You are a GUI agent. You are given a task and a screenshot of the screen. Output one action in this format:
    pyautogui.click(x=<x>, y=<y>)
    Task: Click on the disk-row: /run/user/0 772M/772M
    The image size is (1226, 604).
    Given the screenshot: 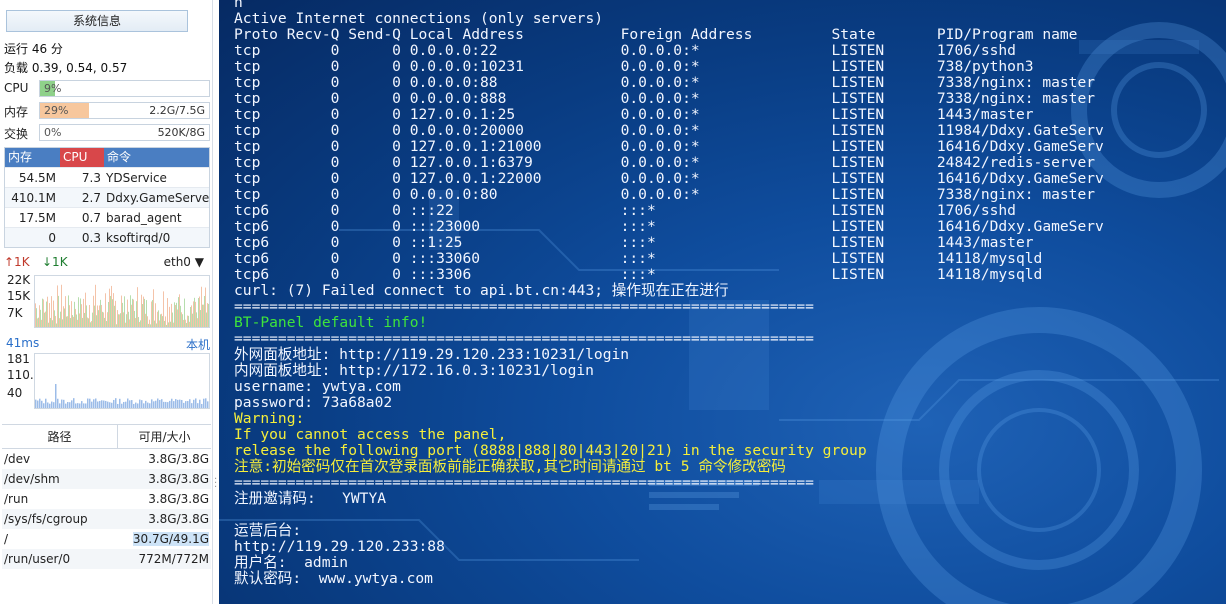 What is the action you would take?
    pyautogui.click(x=106, y=559)
    